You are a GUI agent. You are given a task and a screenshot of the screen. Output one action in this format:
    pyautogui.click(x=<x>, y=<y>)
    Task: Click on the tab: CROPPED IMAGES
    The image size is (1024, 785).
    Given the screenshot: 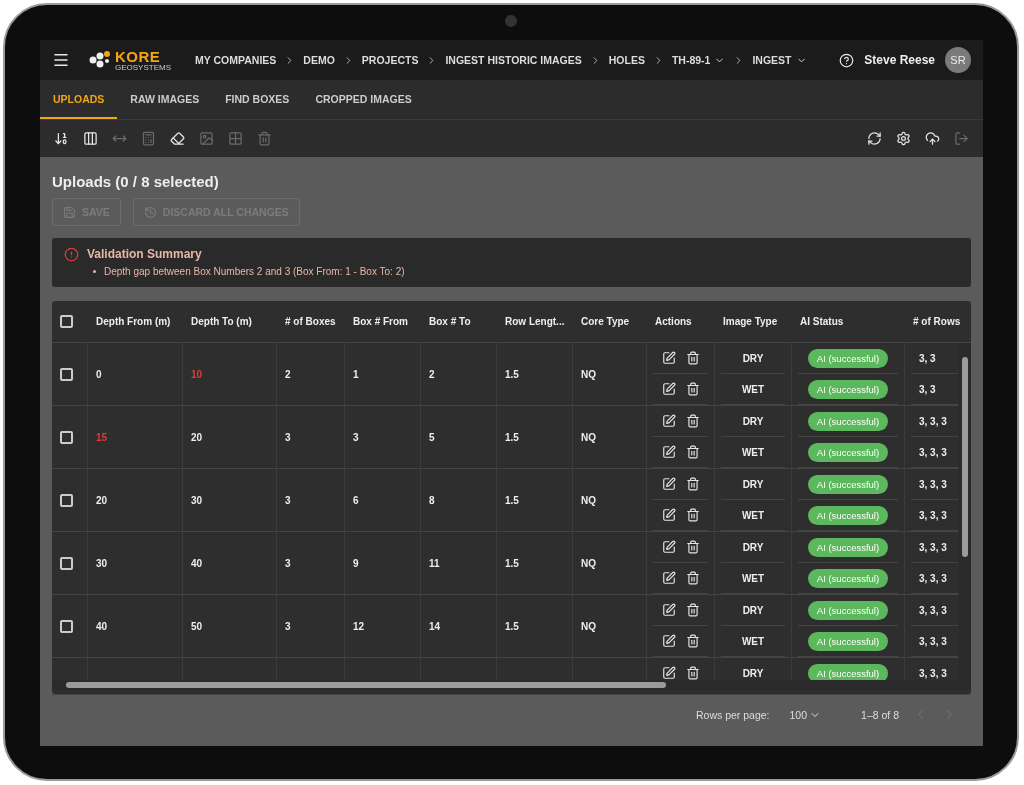 What is the action you would take?
    pyautogui.click(x=363, y=99)
    